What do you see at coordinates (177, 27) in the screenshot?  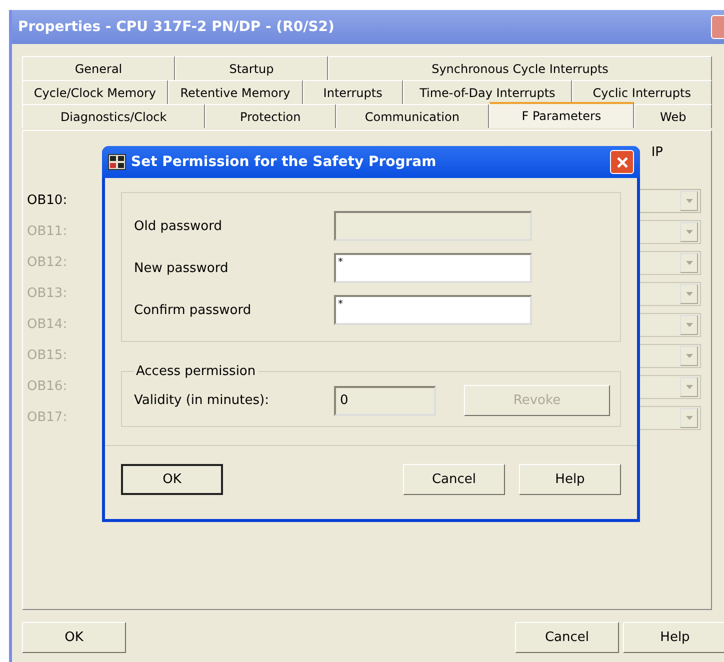 I see `window-title: Properties - CPU 317F-2 PN/DP - (R0/S2)` at bounding box center [177, 27].